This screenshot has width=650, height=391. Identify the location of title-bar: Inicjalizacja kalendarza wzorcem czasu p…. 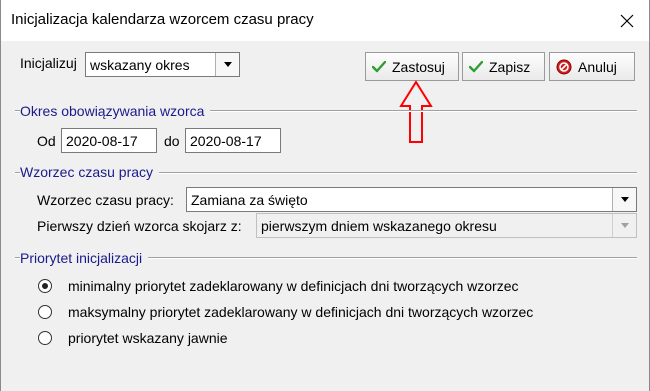
(325, 20).